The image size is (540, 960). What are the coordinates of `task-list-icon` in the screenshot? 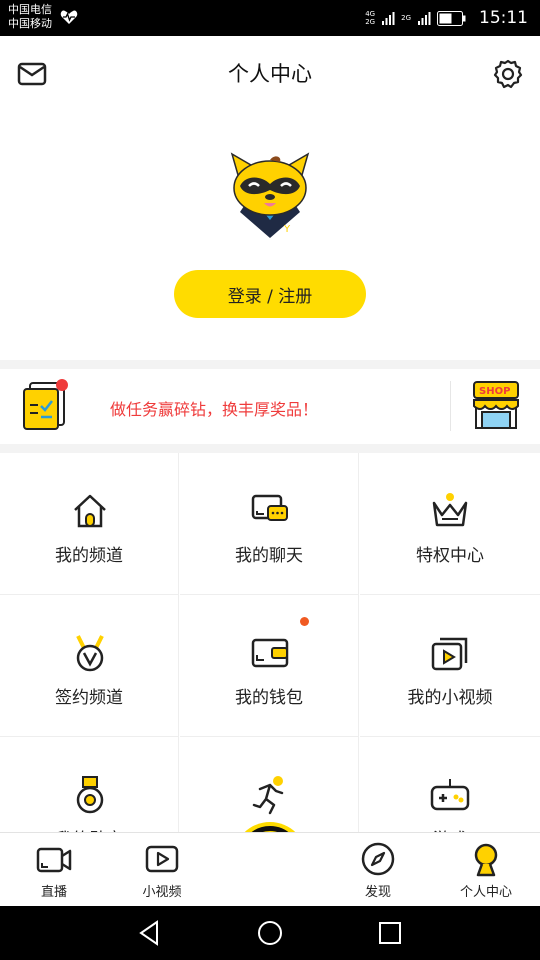 It's located at (45, 404).